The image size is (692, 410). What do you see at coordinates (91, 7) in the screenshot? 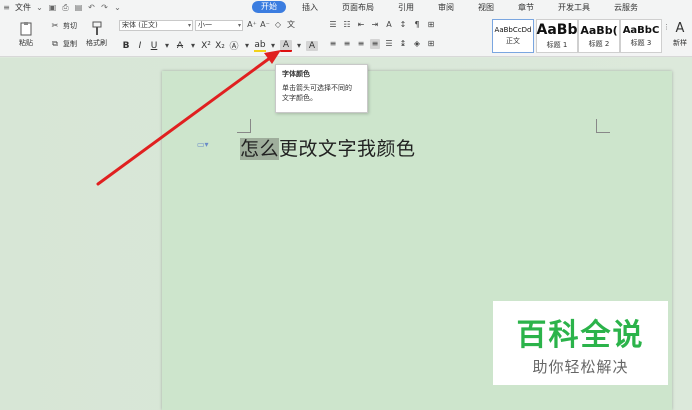
I see `undo-icon: ↶` at bounding box center [91, 7].